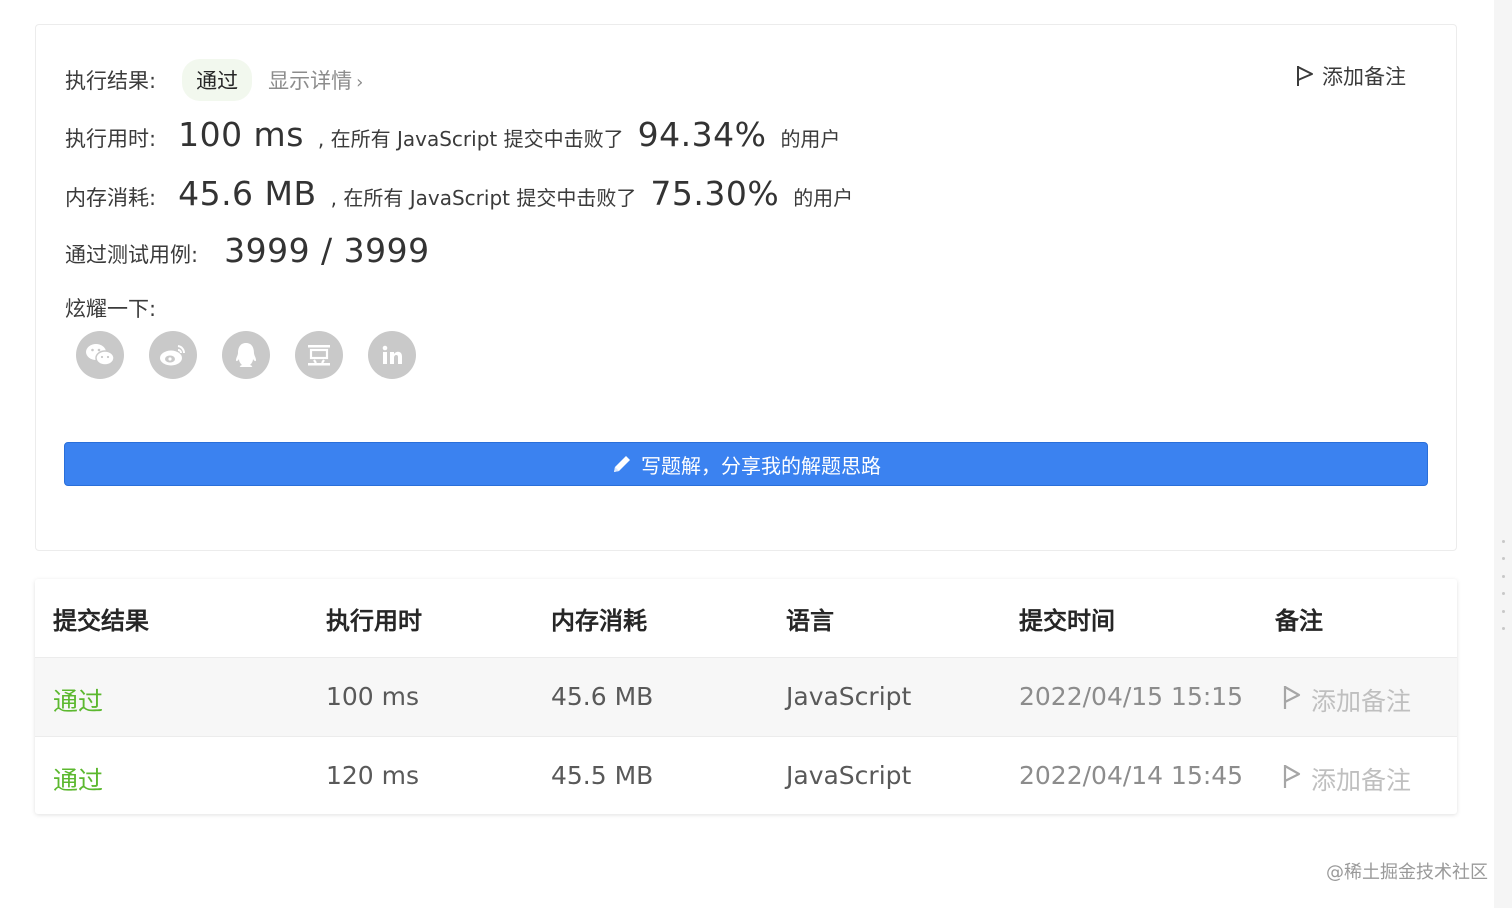 The image size is (1512, 908). I want to click on runtime-value: 100 ms, so click(241, 134).